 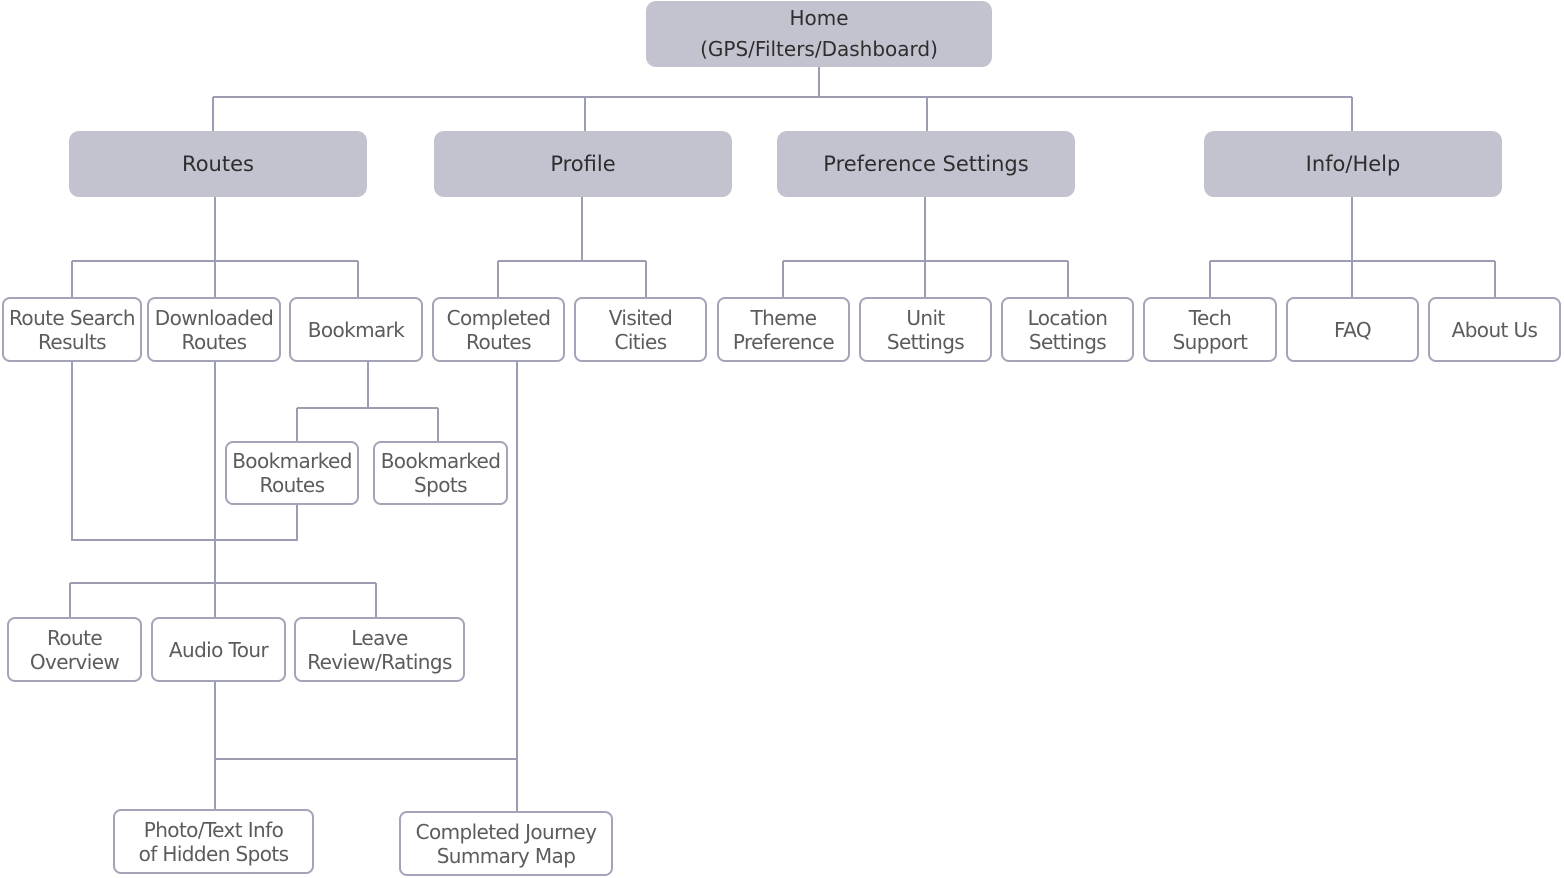 I want to click on node-routes: Routes, so click(x=218, y=164).